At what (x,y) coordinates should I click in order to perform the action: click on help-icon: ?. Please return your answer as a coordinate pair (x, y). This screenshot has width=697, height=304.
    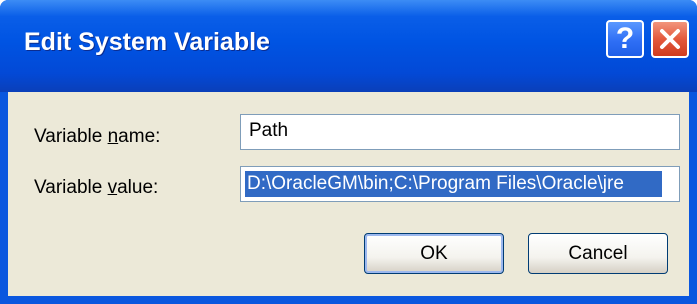
    Looking at the image, I should click on (625, 38).